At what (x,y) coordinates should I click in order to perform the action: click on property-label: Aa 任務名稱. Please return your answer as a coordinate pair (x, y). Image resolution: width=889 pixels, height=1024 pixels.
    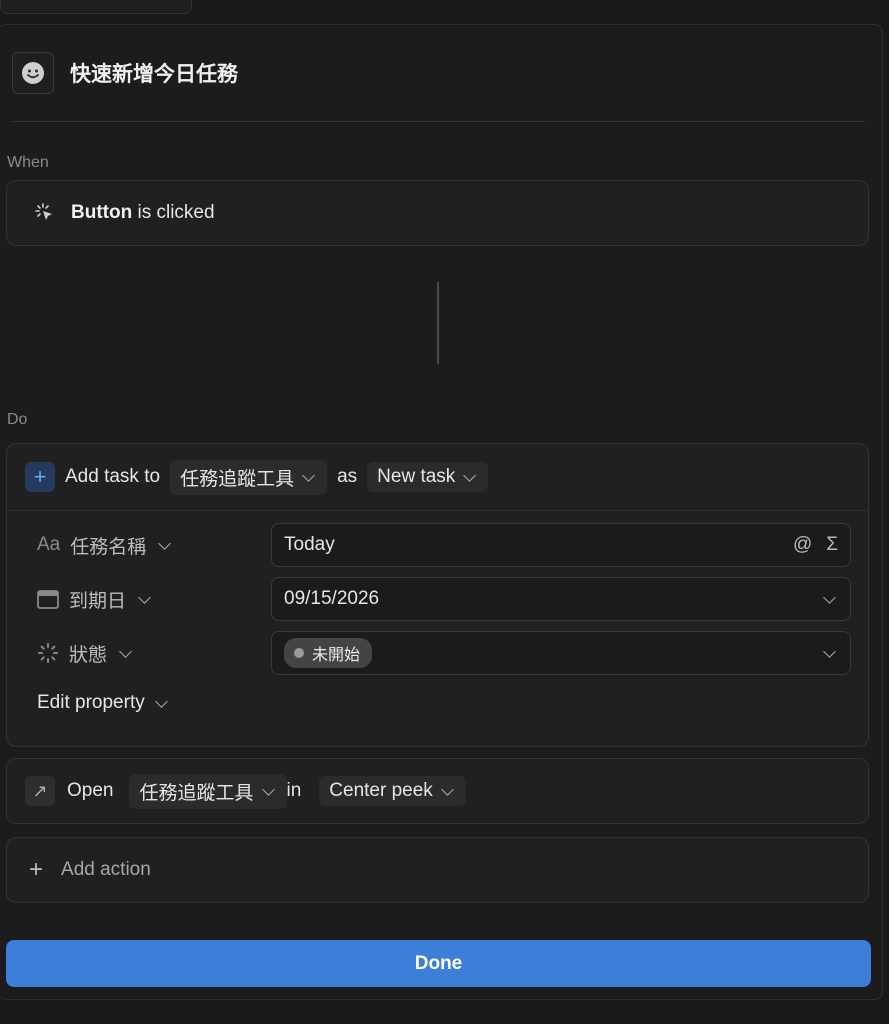
    Looking at the image, I should click on (154, 545).